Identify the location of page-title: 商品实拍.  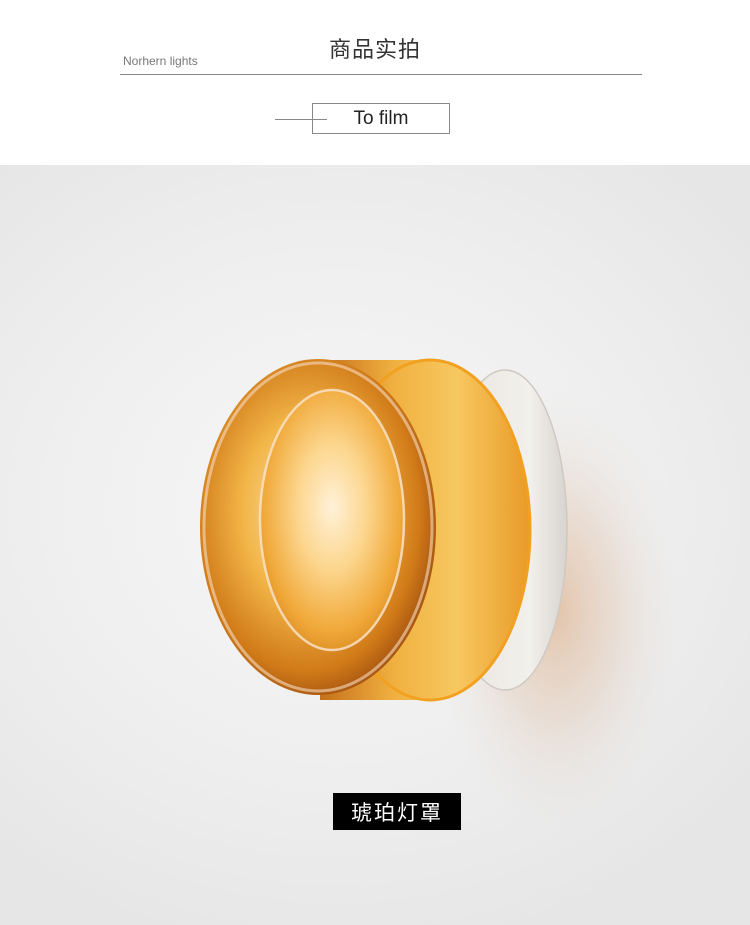
(374, 50).